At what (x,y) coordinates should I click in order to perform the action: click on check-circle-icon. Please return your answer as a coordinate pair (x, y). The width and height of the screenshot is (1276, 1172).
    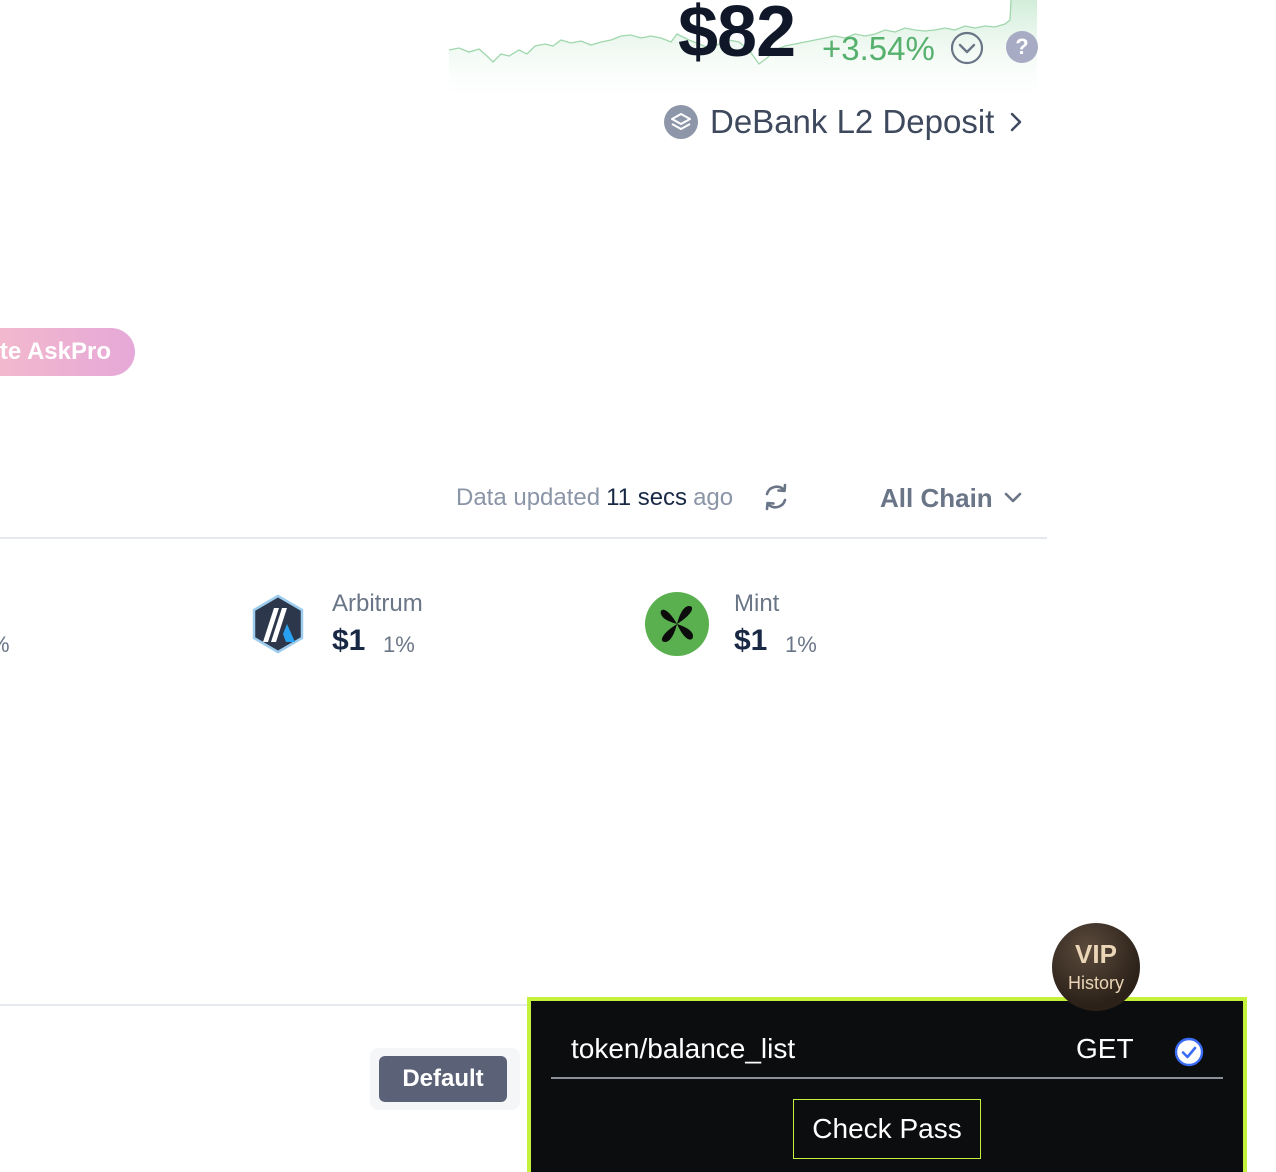
    Looking at the image, I should click on (1189, 1052).